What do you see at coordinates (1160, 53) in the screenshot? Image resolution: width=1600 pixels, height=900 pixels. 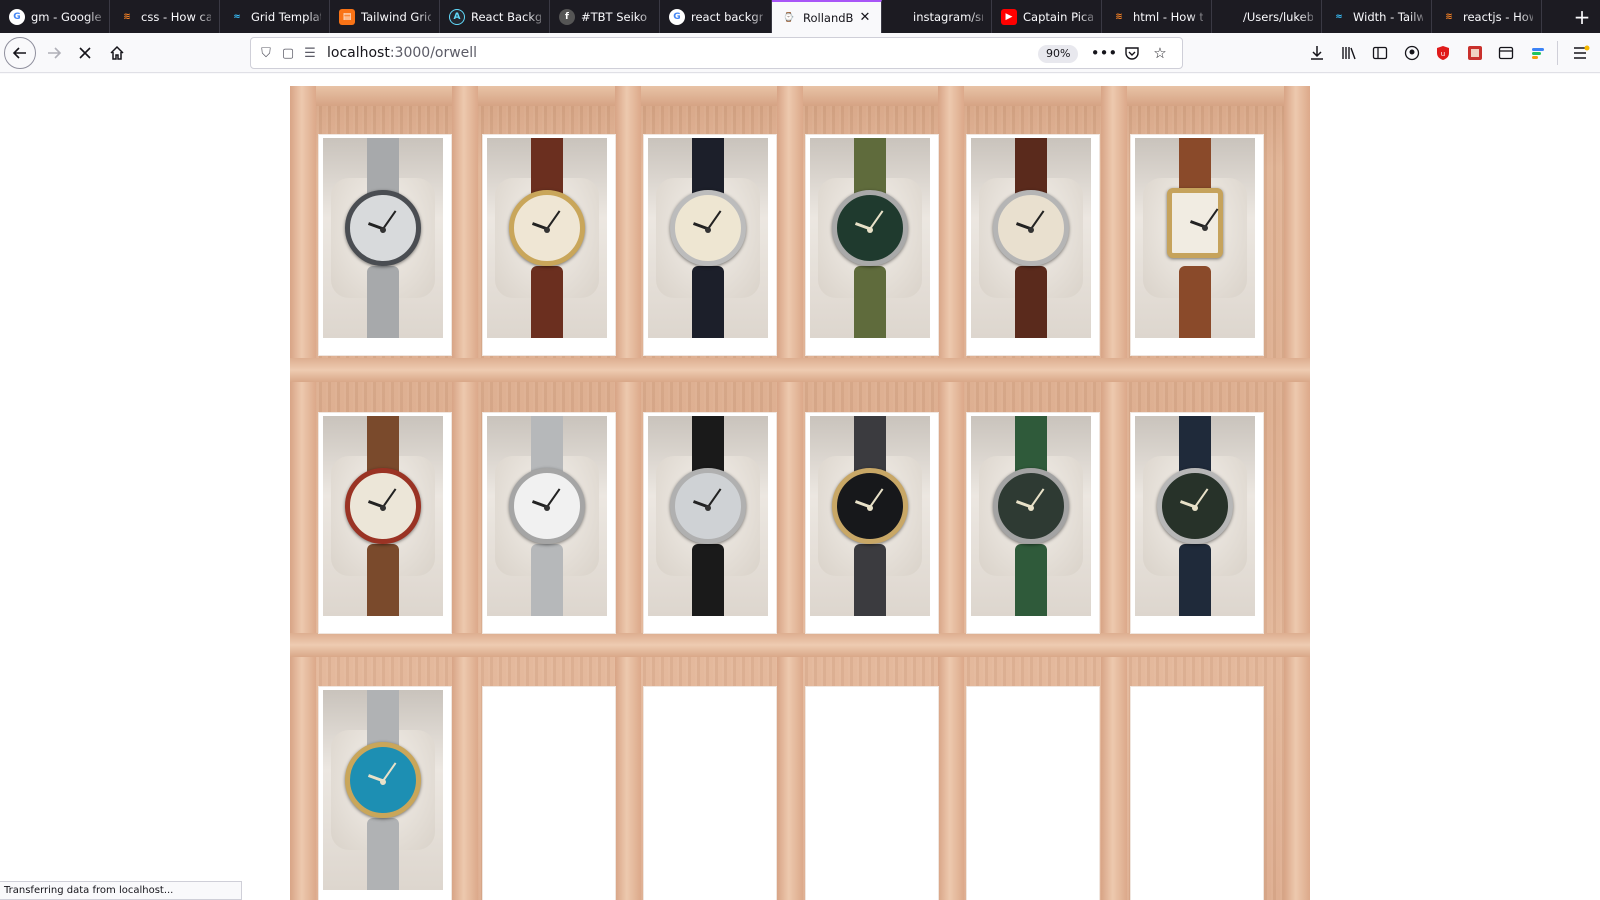 I see `bookmark-star-icon: ☆` at bounding box center [1160, 53].